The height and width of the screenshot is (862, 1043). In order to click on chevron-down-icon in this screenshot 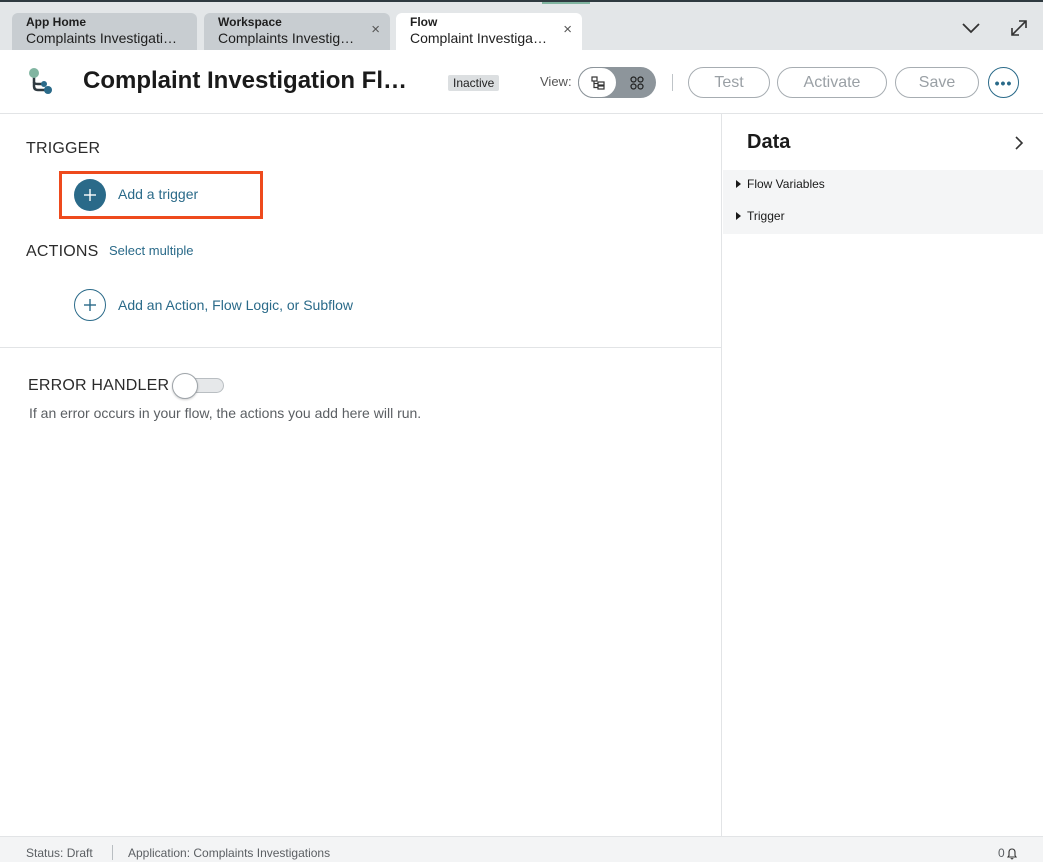, I will do `click(971, 28)`.